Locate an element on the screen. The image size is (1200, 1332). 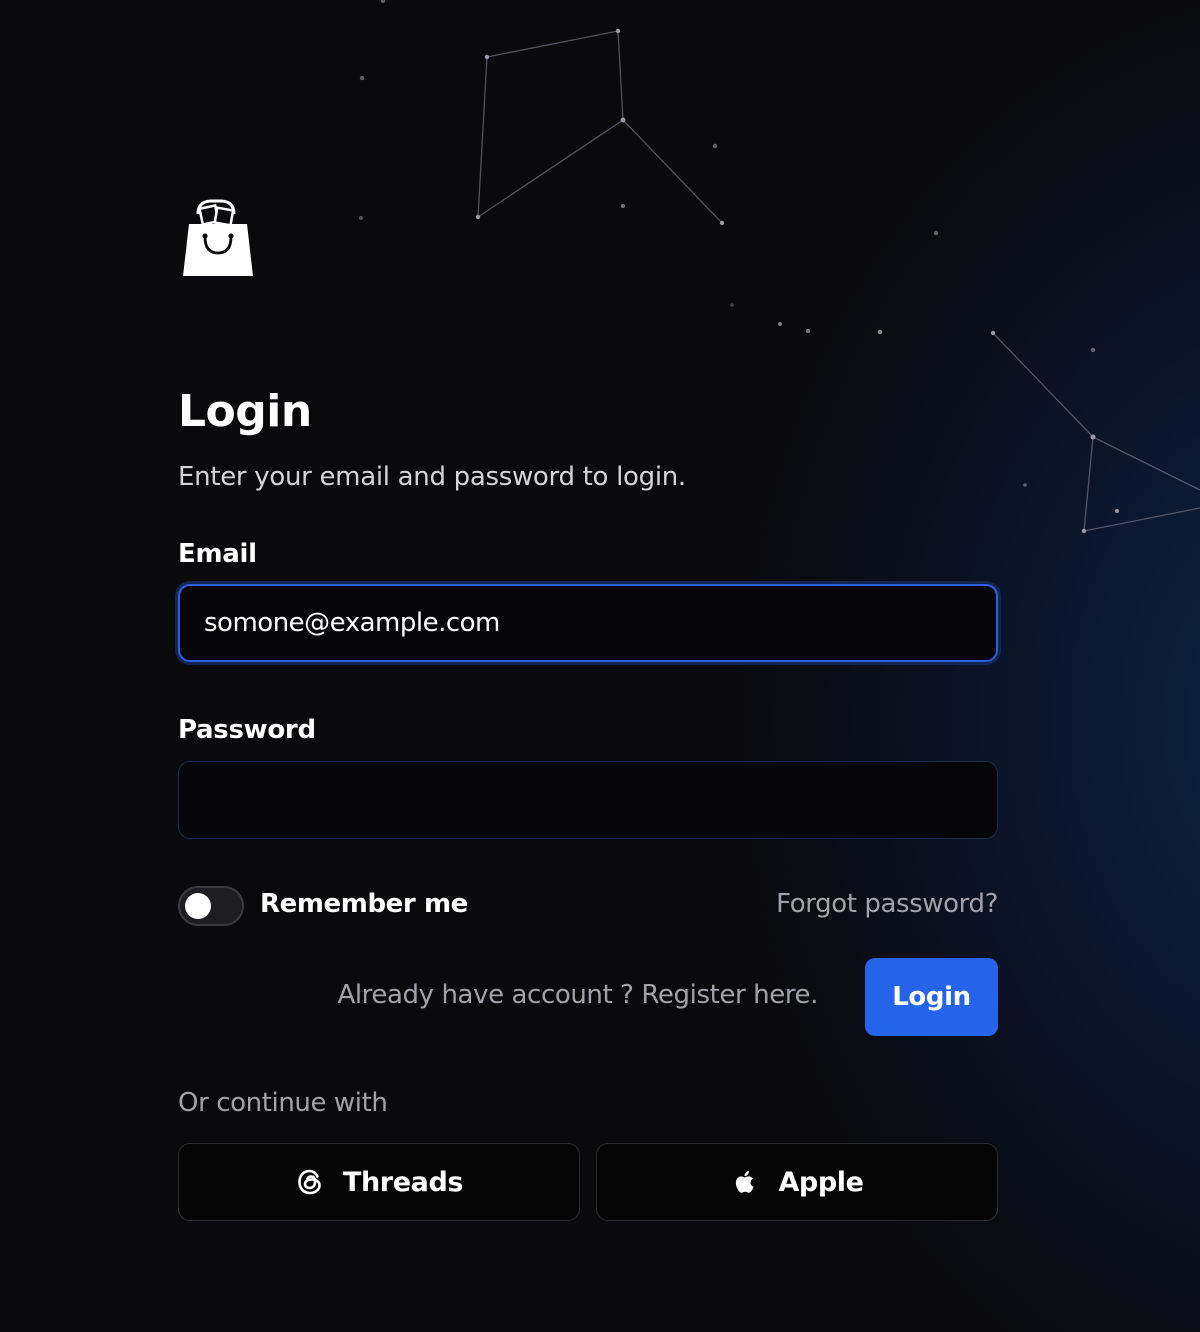
email-field-wrapper is located at coordinates (588, 623).